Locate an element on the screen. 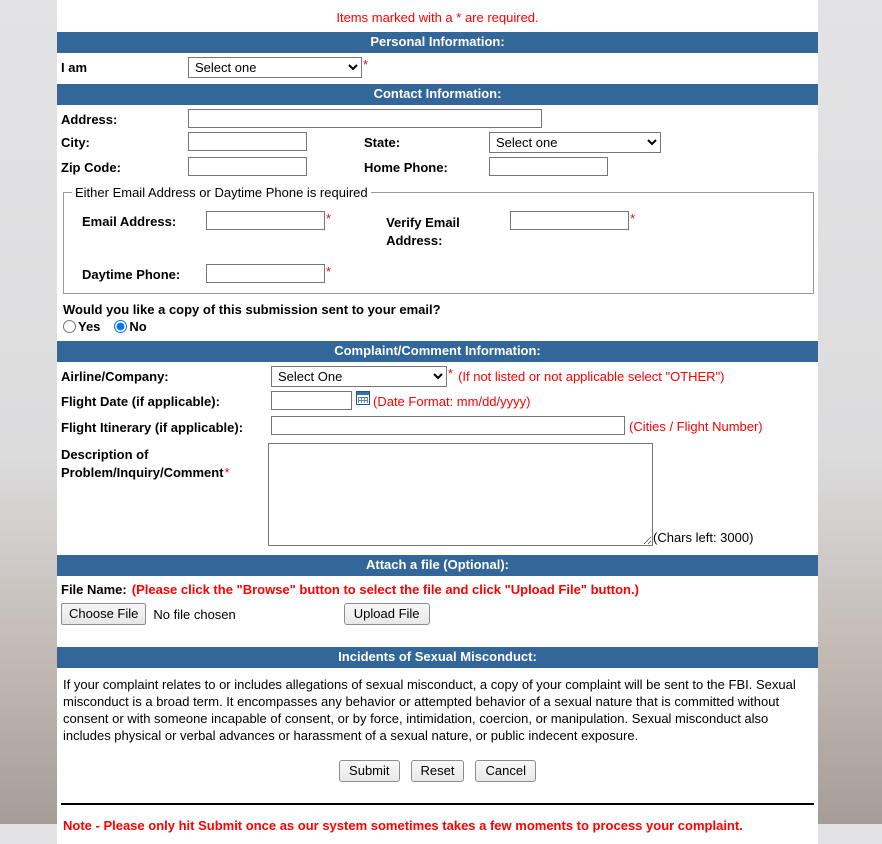  i-am-label: I am is located at coordinates (74, 67).